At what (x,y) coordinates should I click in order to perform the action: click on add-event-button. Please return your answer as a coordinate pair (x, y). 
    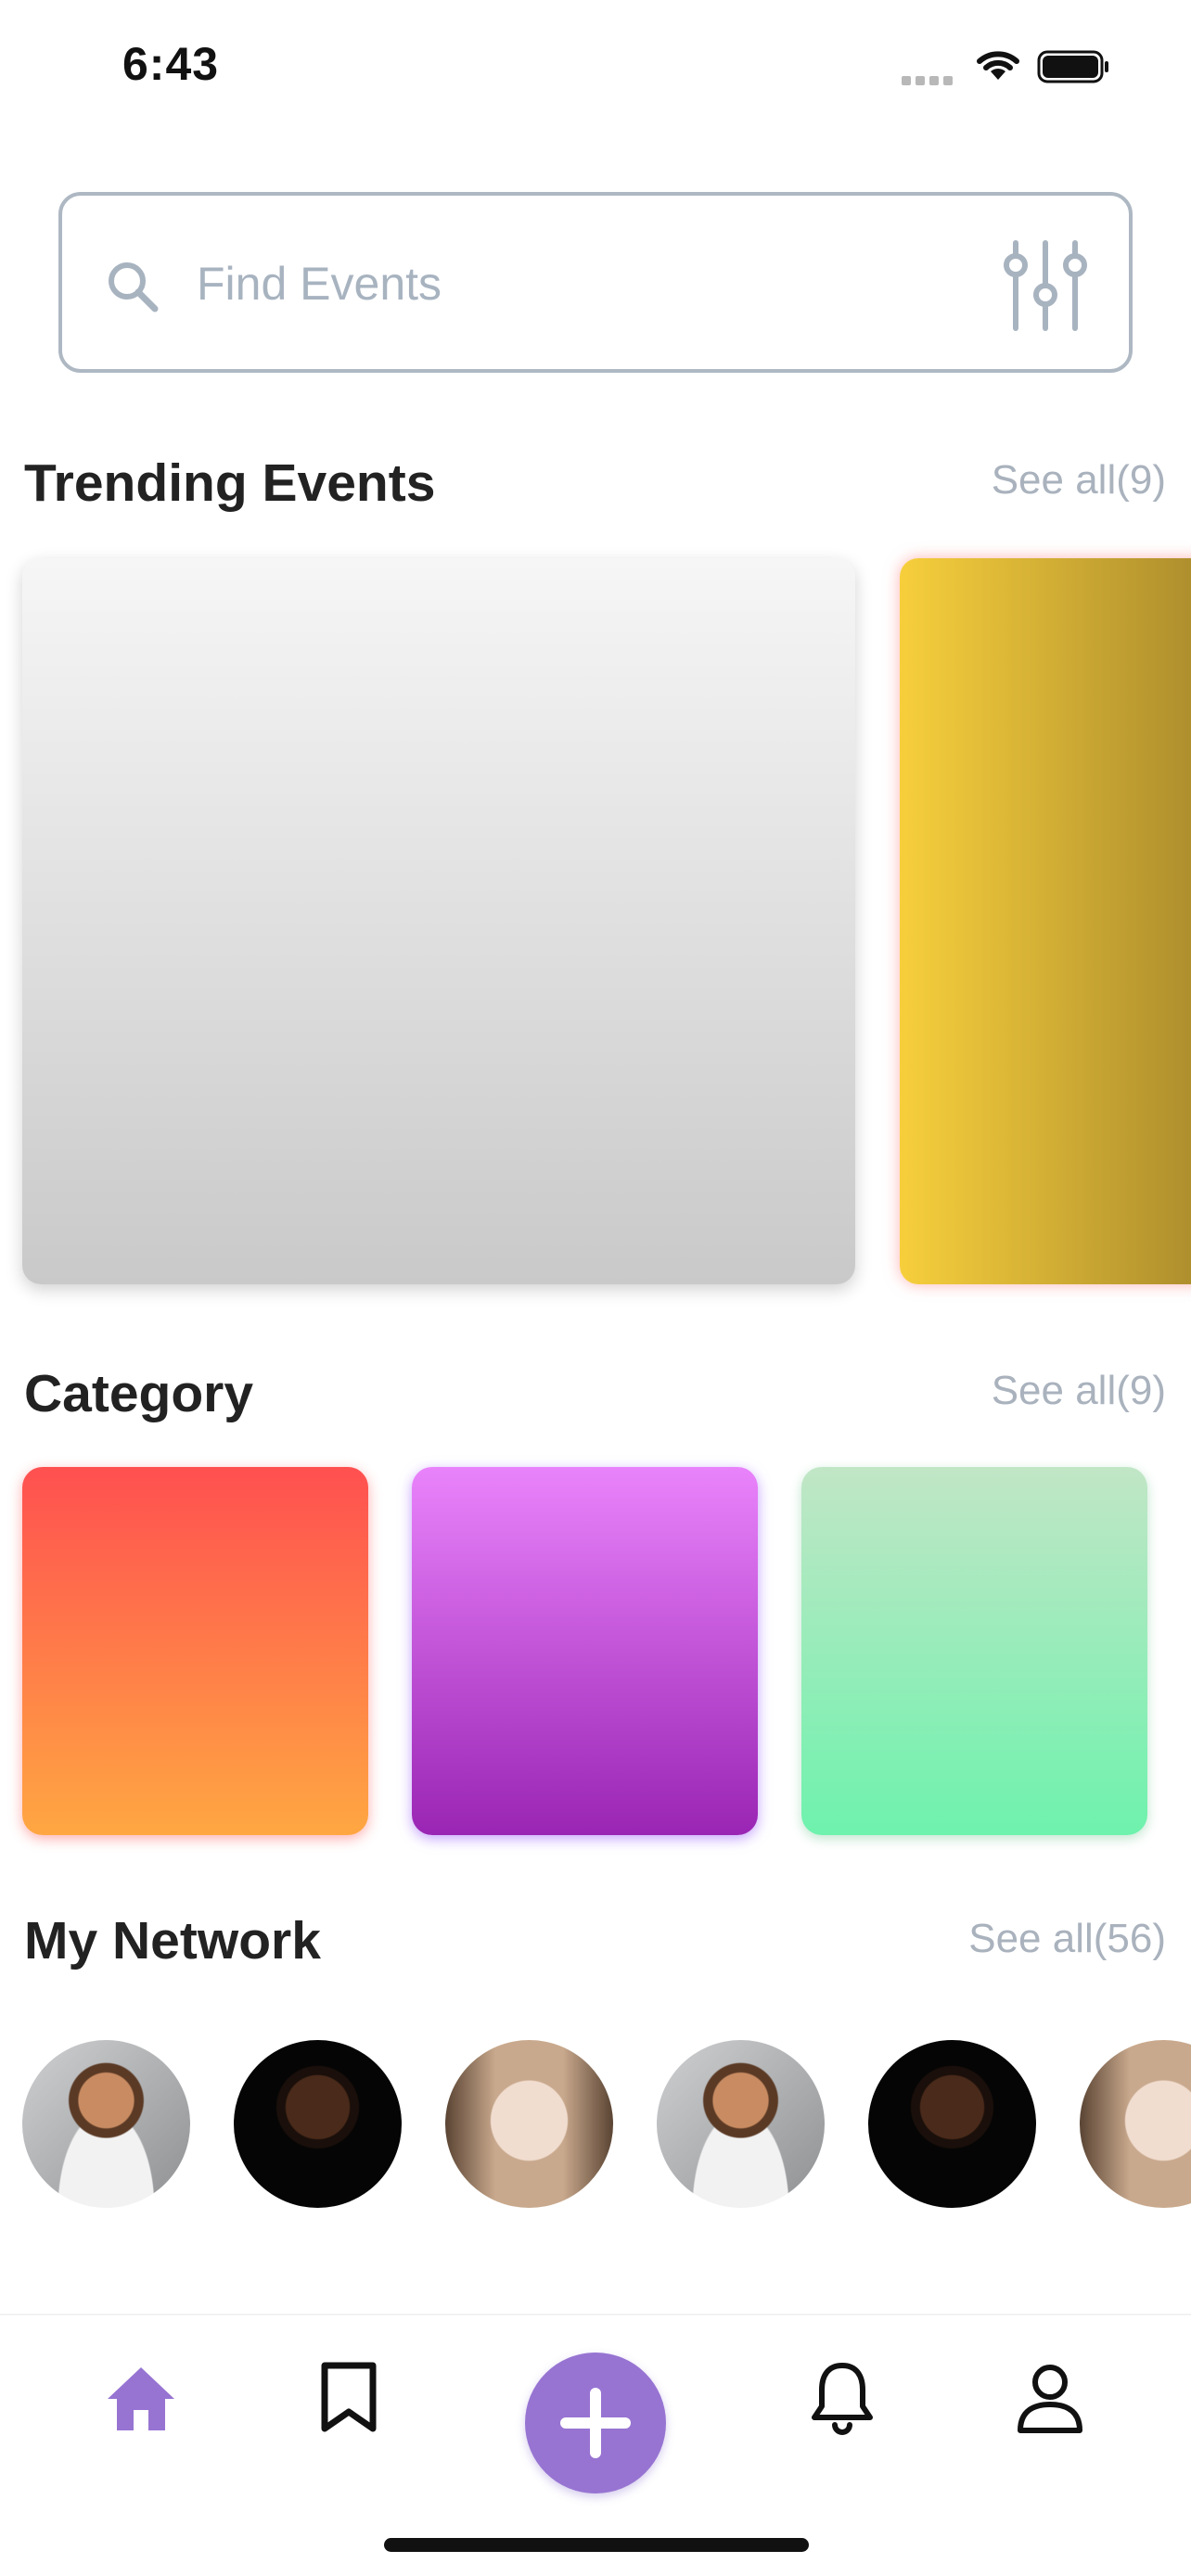
    Looking at the image, I should click on (595, 2423).